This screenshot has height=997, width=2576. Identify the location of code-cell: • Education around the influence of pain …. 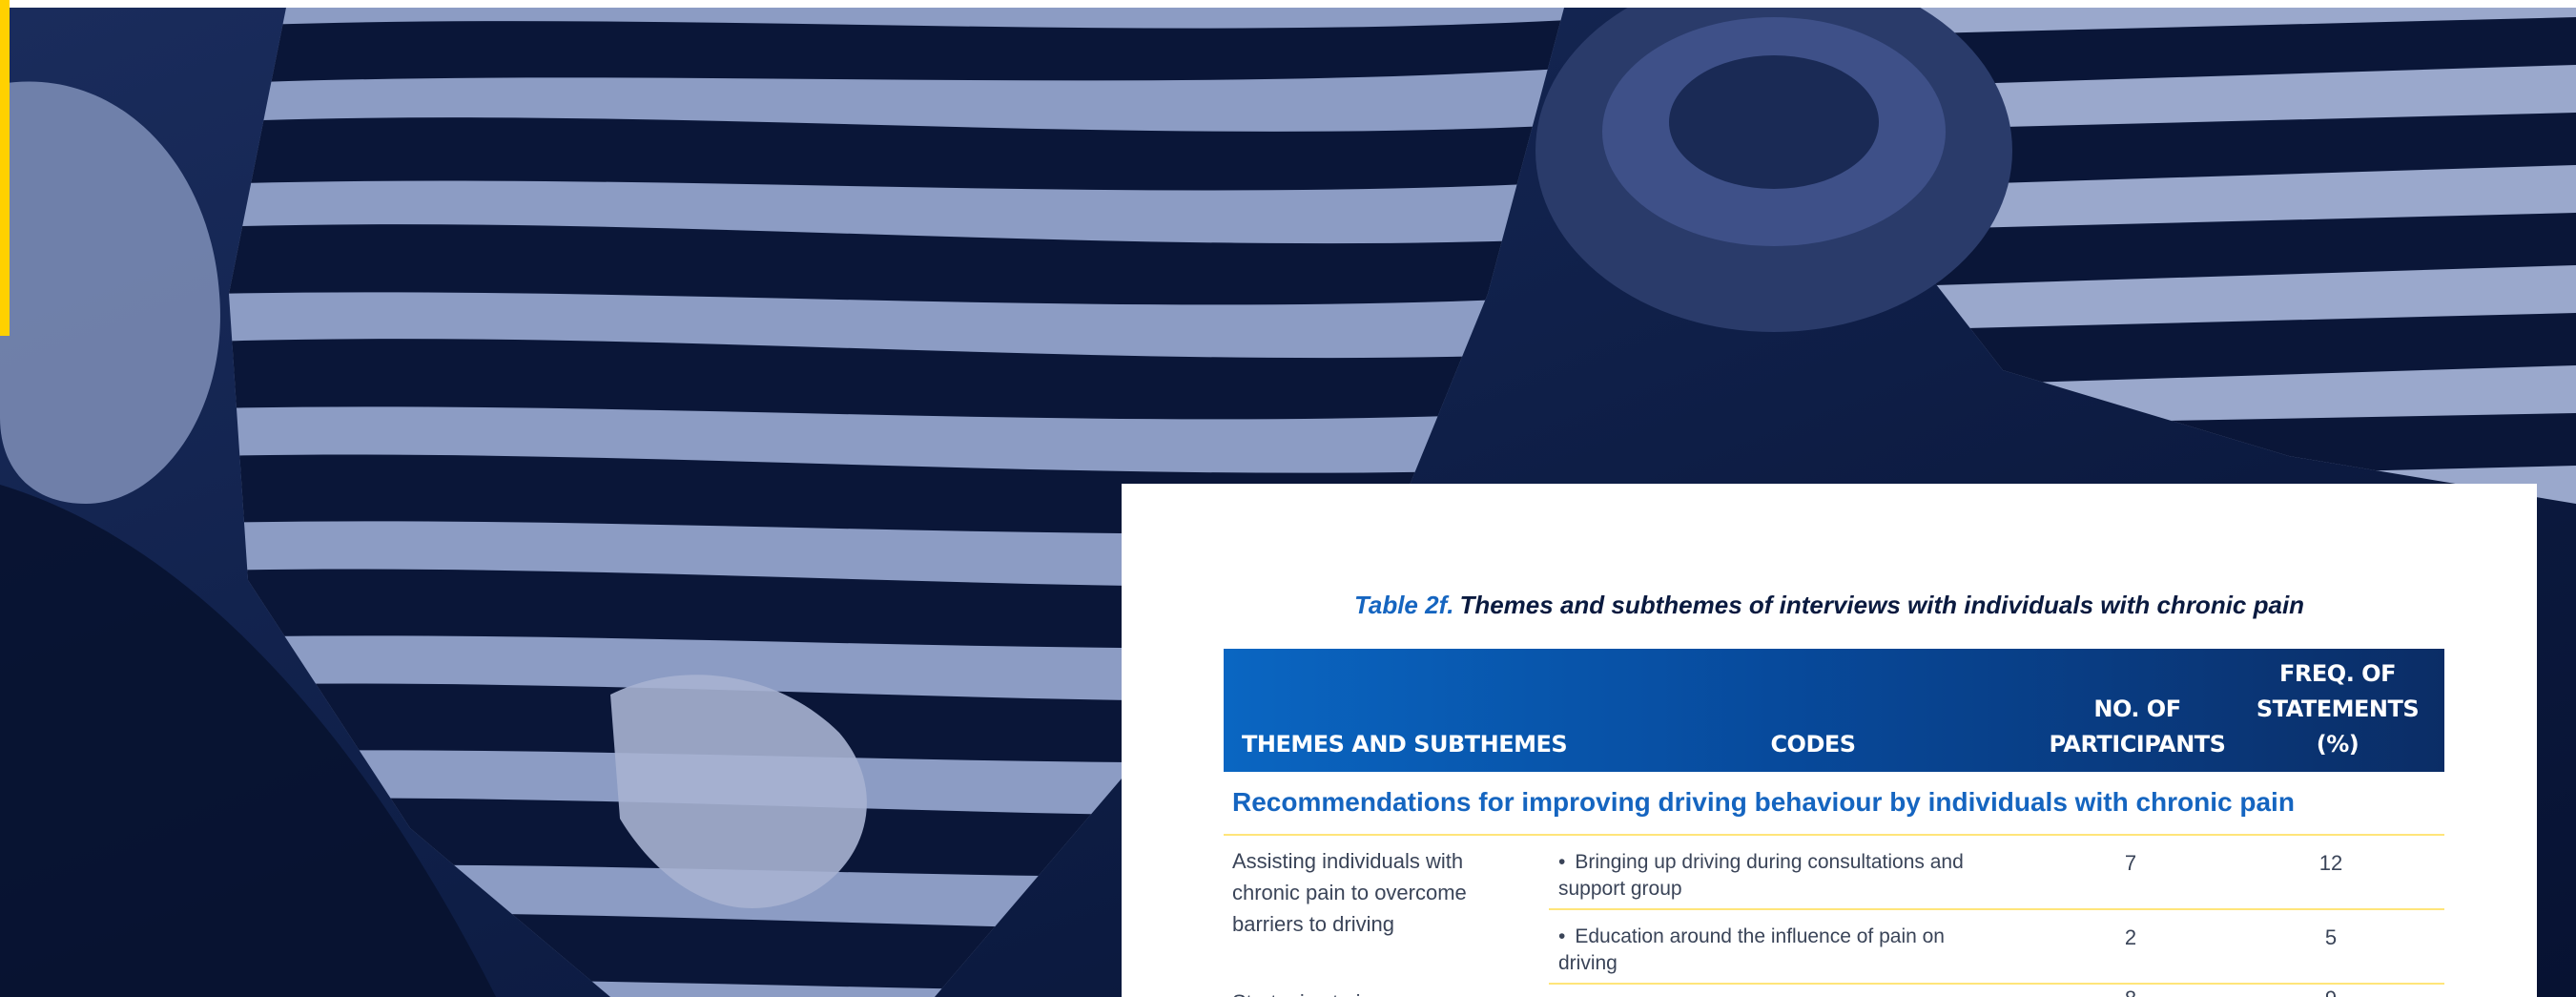
(1782, 951).